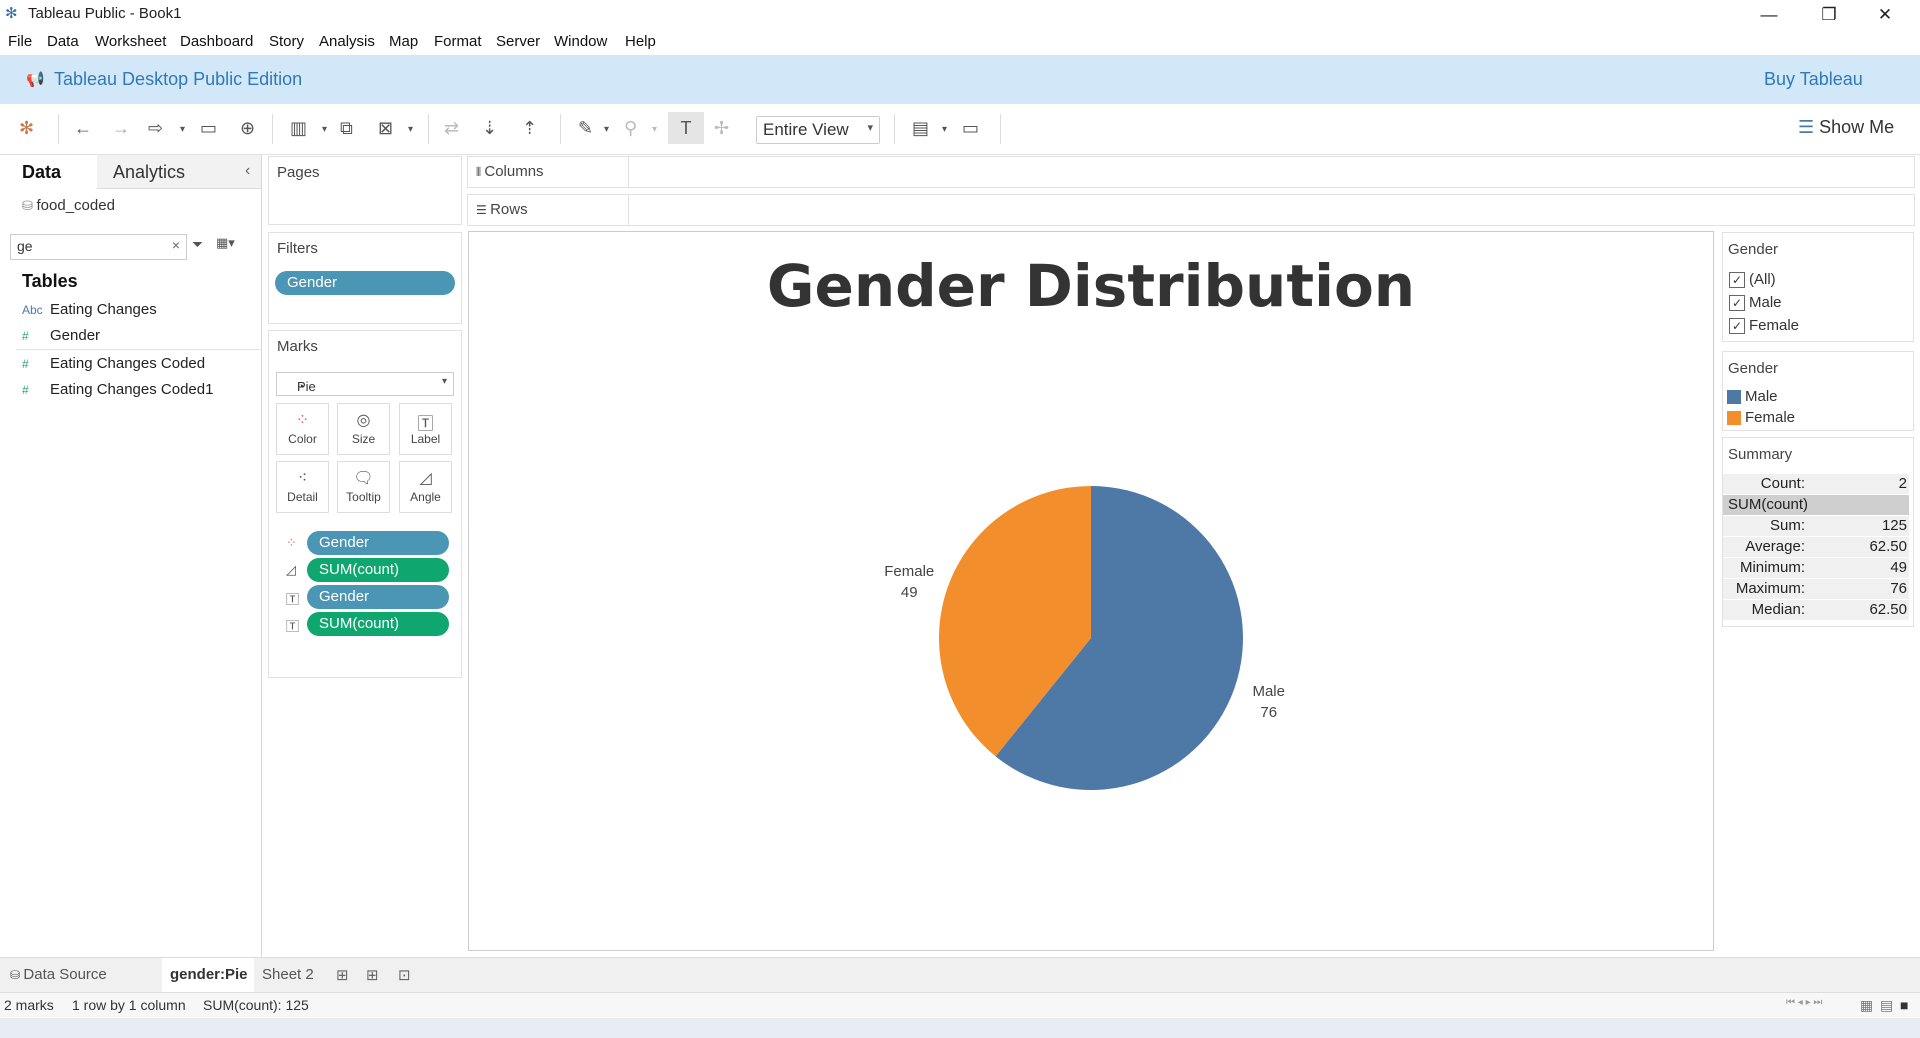  I want to click on checkbox-all: ✓, so click(1737, 280).